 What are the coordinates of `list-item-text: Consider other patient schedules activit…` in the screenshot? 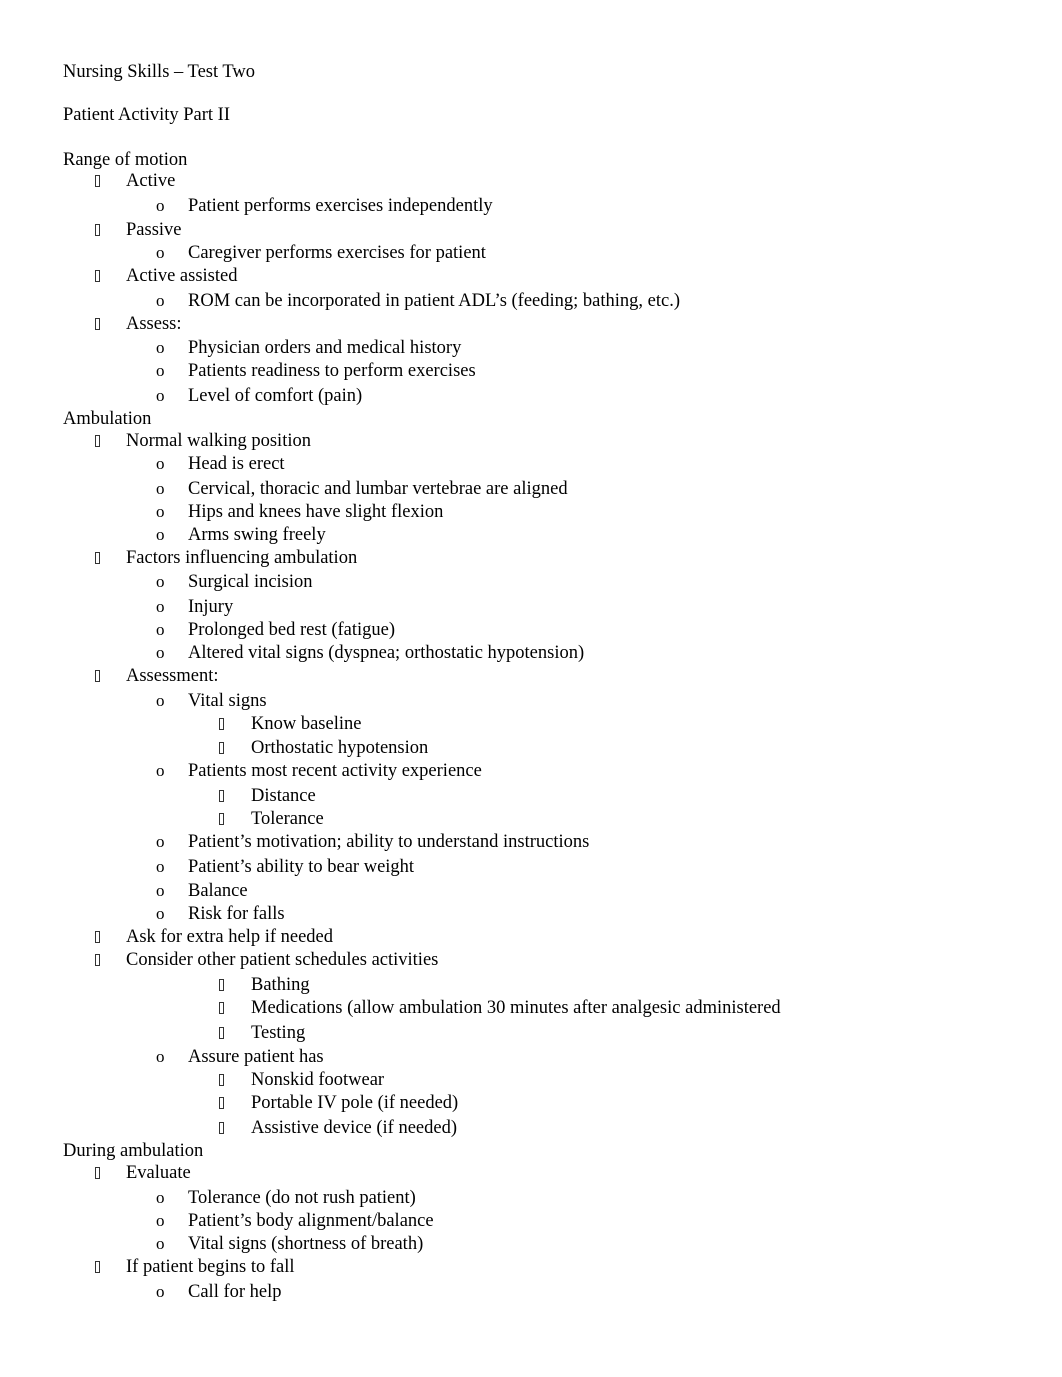 It's located at (282, 960).